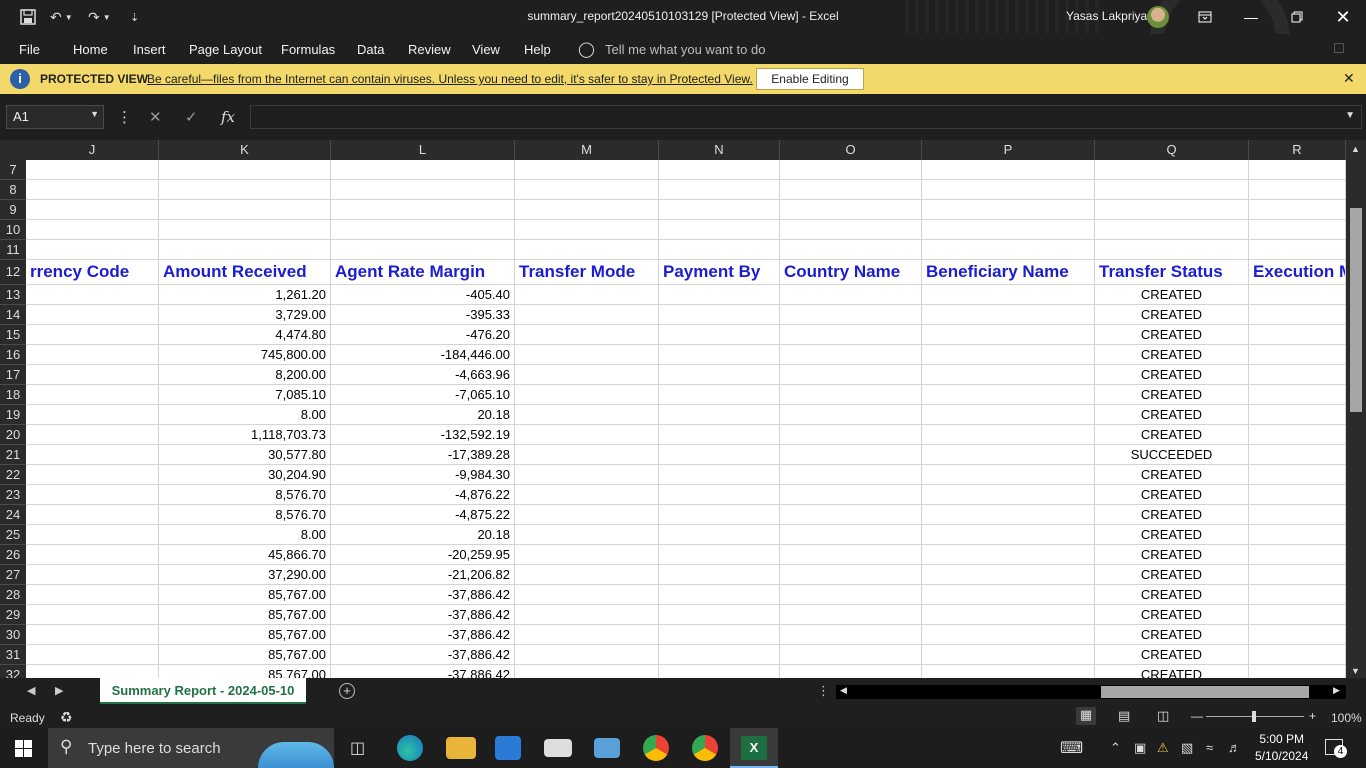 This screenshot has width=1366, height=768. Describe the element at coordinates (1339, 49) in the screenshot. I see `comments-icon: □` at that location.